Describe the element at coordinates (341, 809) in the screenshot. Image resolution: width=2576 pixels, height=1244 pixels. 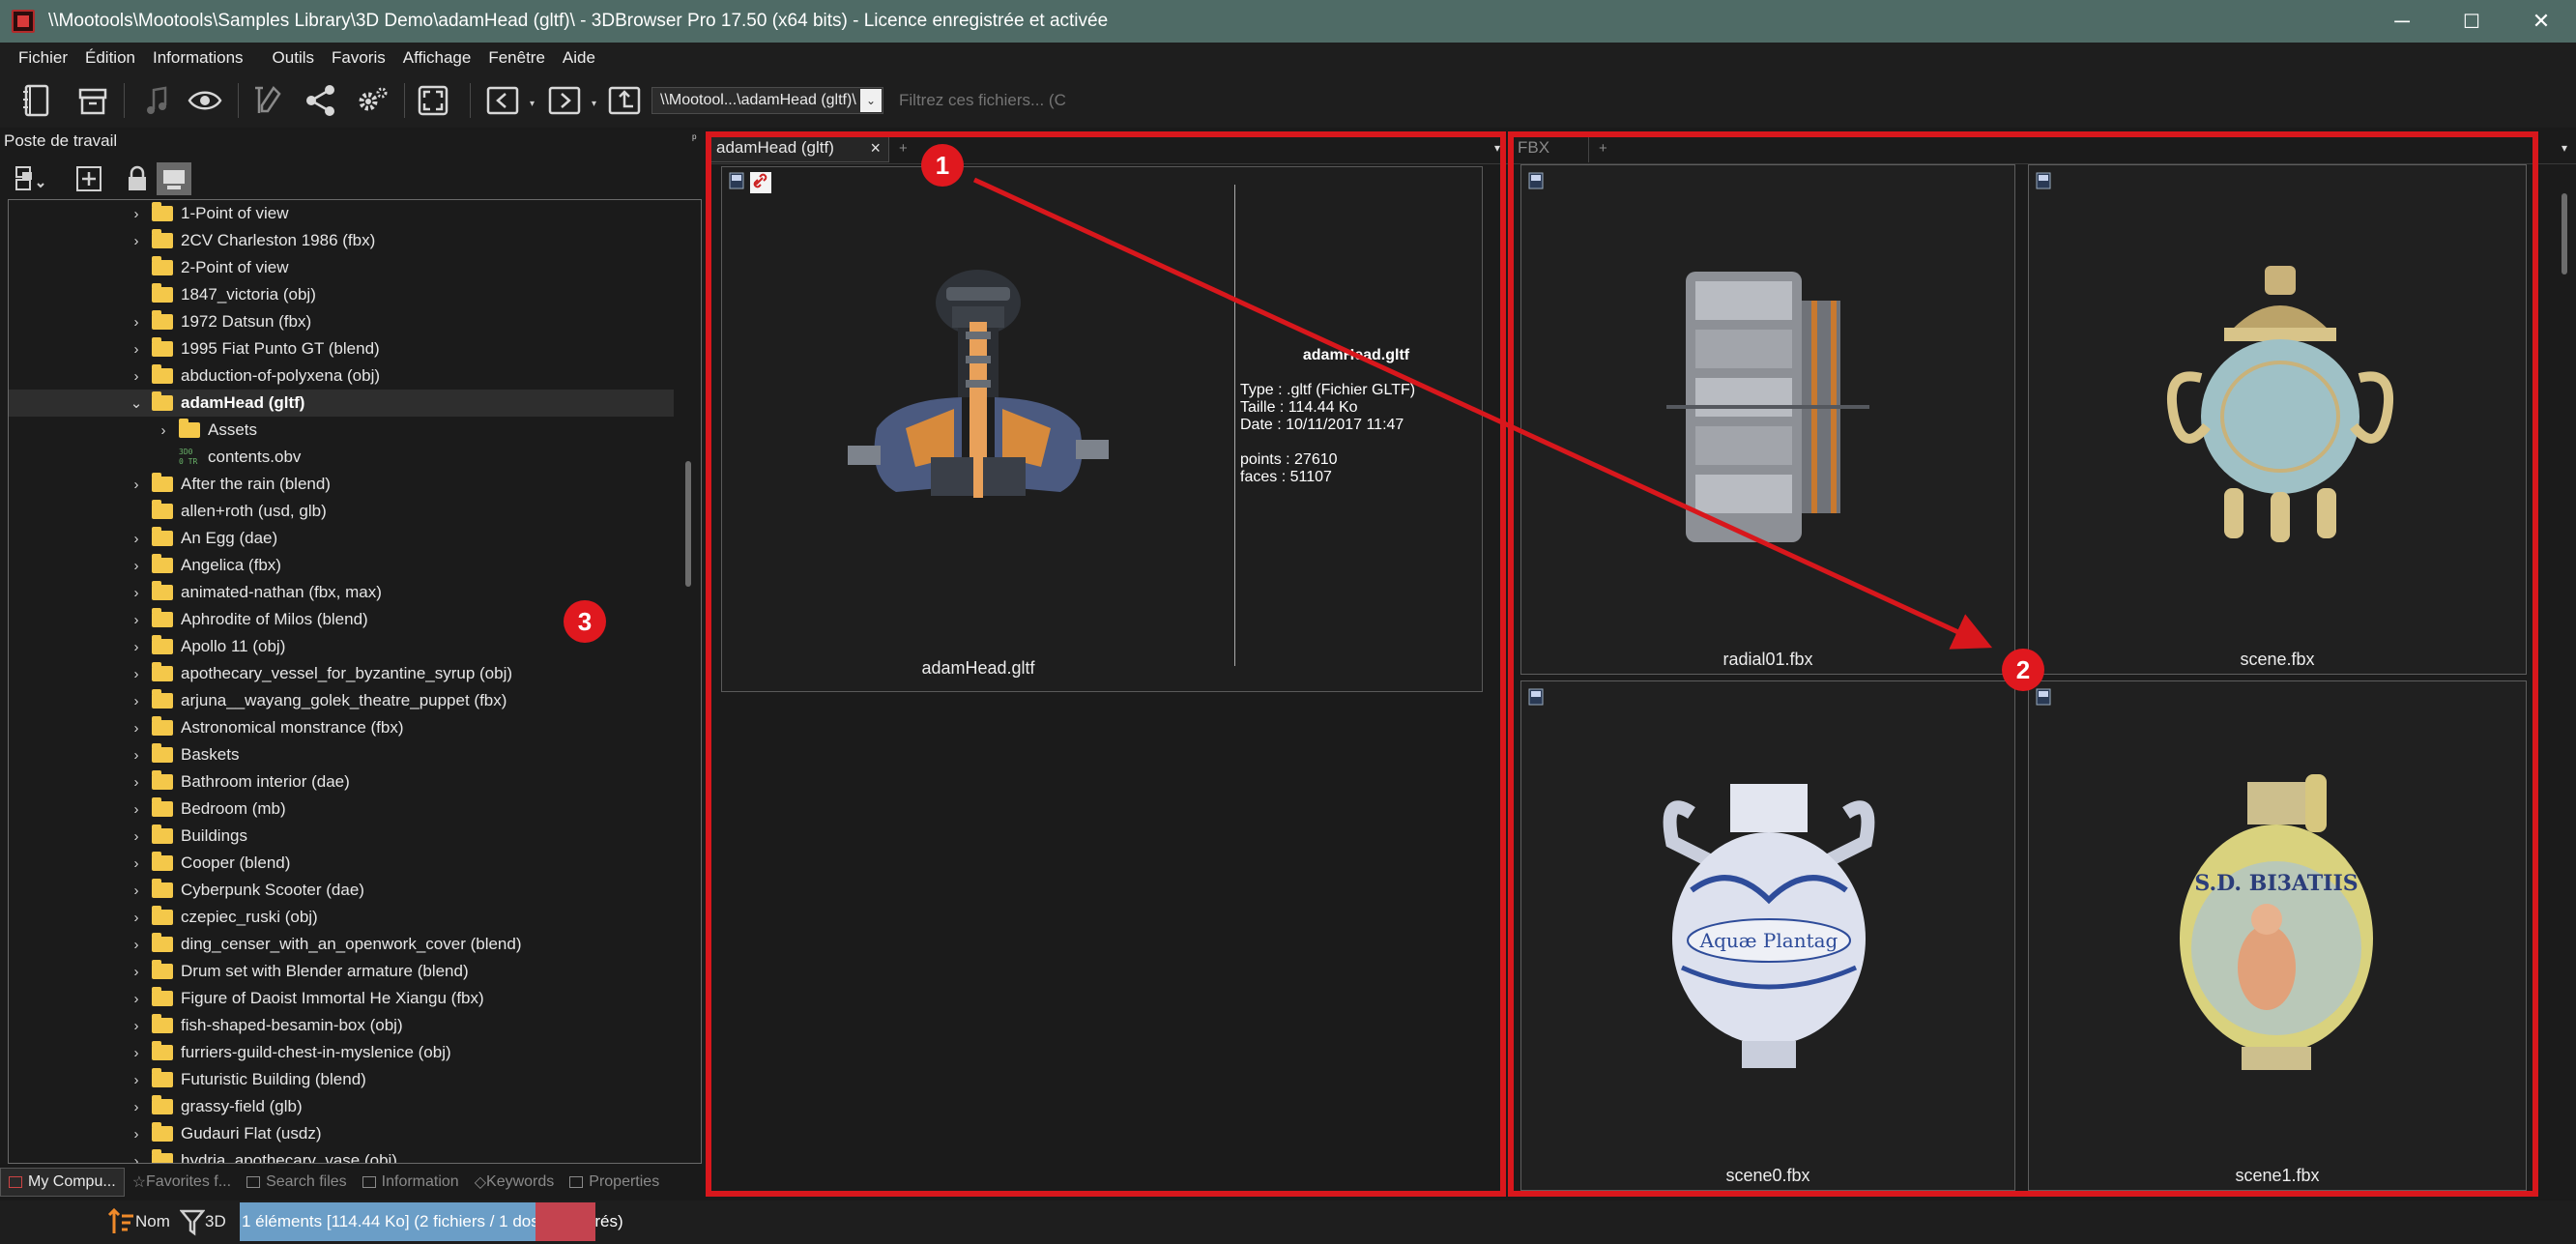
I see `tree-item: › Bedroom (mb)` at that location.